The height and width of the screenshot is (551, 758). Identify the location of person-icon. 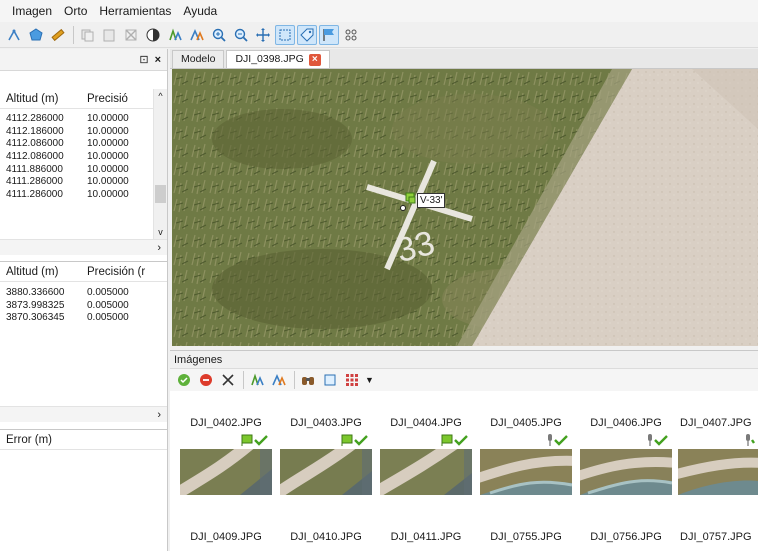
(14, 35).